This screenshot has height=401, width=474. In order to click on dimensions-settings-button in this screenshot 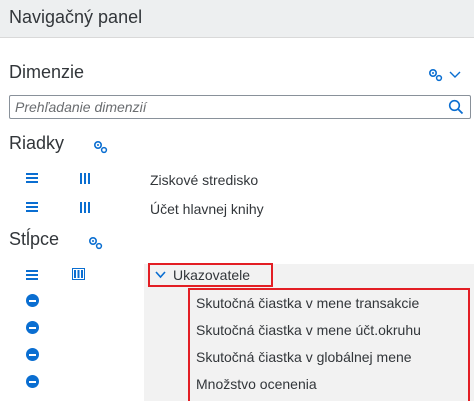, I will do `click(448, 75)`.